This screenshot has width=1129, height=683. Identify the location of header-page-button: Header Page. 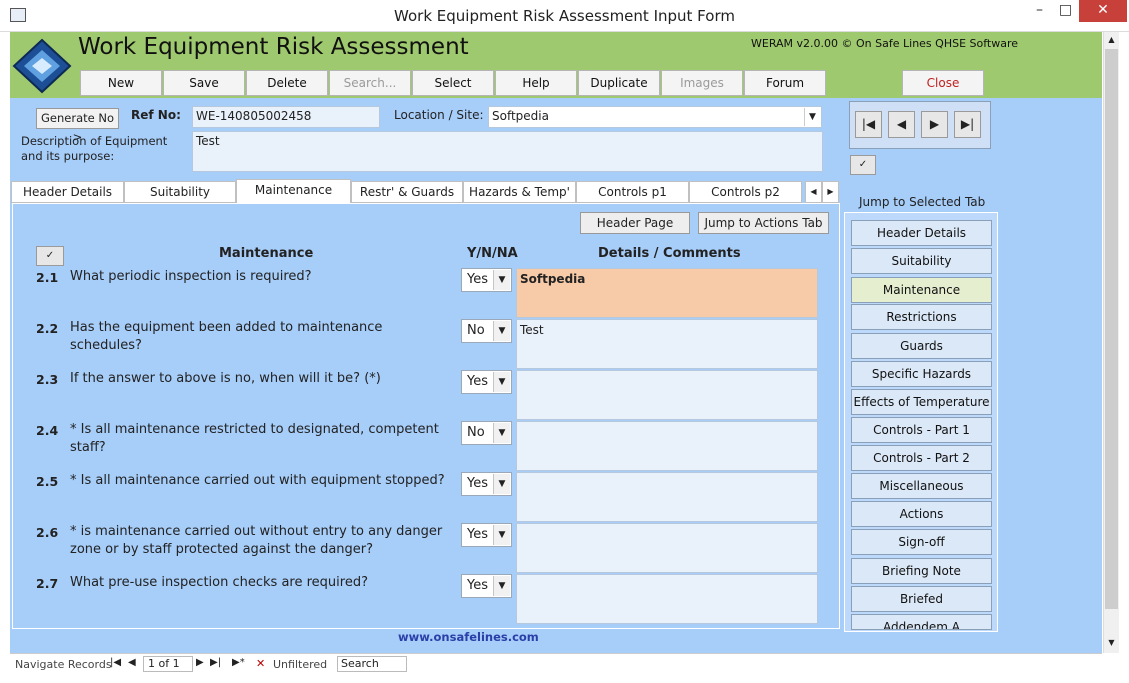
(635, 223).